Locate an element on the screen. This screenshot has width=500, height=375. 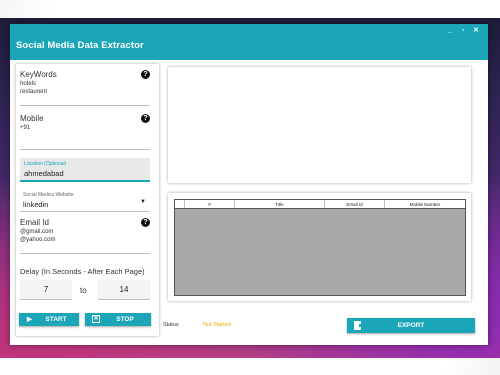
mobile-field: Mobile ? +91 is located at coordinates (85, 132).